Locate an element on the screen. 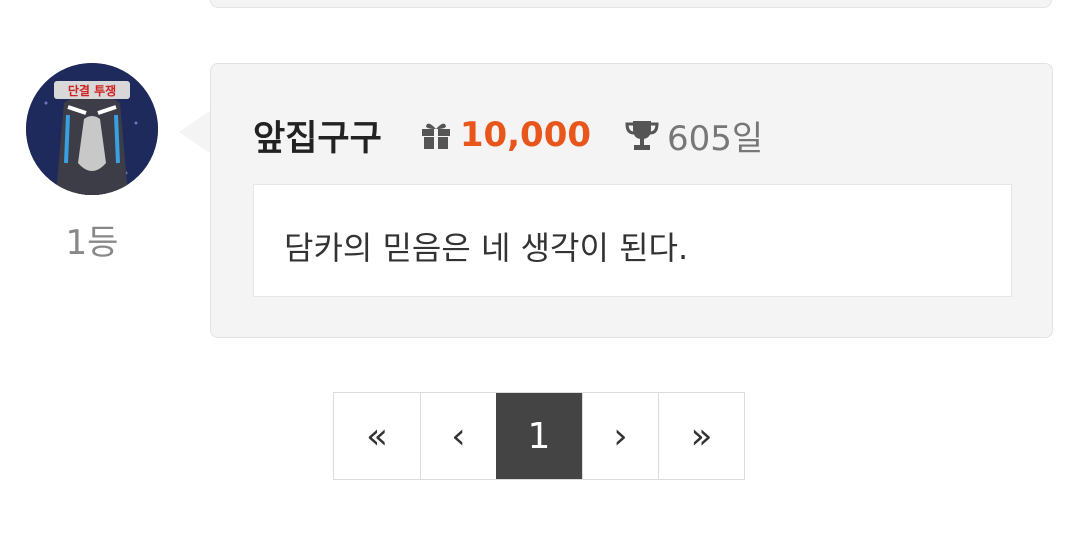  avatar-headband-text: 단결 투쟁 is located at coordinates (92, 90).